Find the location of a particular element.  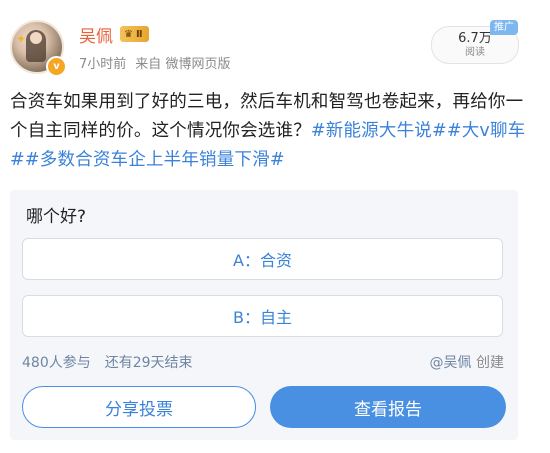

crown-icon: ✦ is located at coordinates (21, 39).